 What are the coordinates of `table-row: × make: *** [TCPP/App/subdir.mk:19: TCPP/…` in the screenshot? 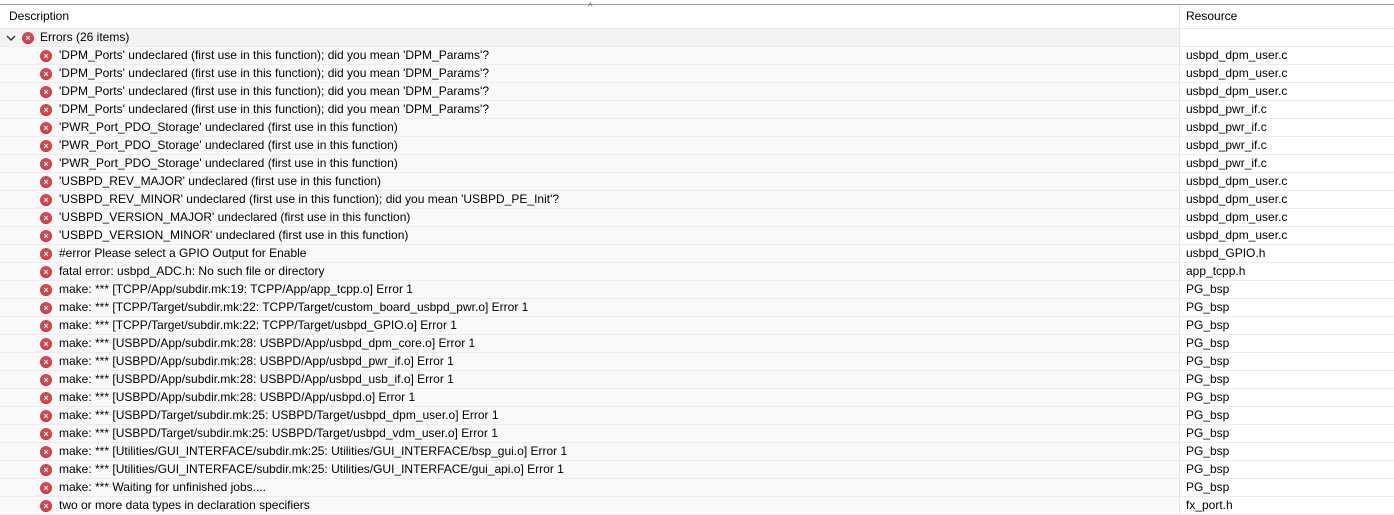 It's located at (697, 290).